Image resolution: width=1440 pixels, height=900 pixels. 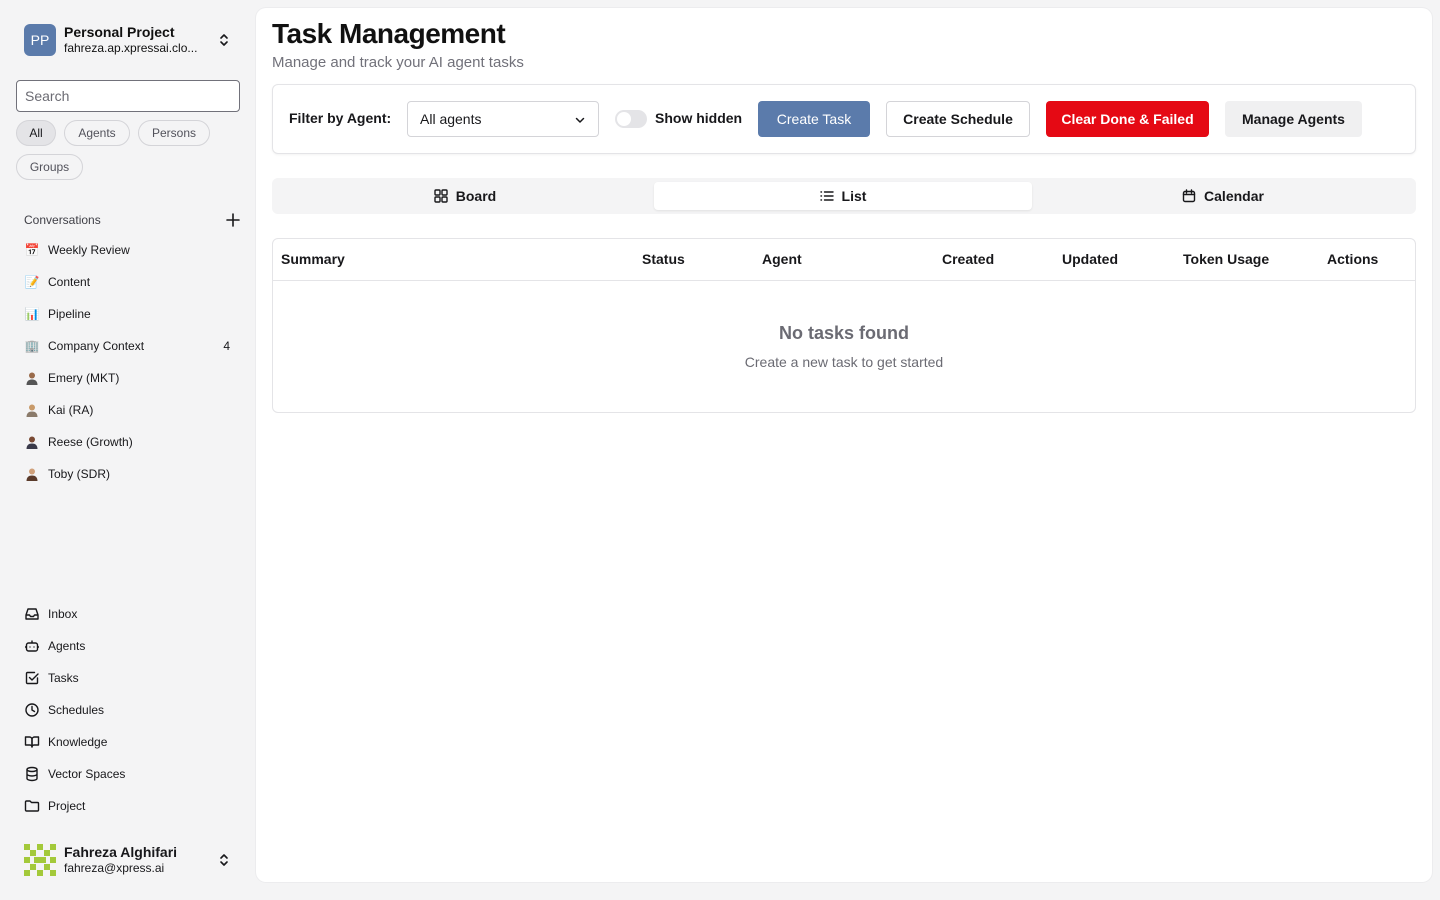 I want to click on empty-state-subtitle: Create a new task to get started, so click(x=844, y=362).